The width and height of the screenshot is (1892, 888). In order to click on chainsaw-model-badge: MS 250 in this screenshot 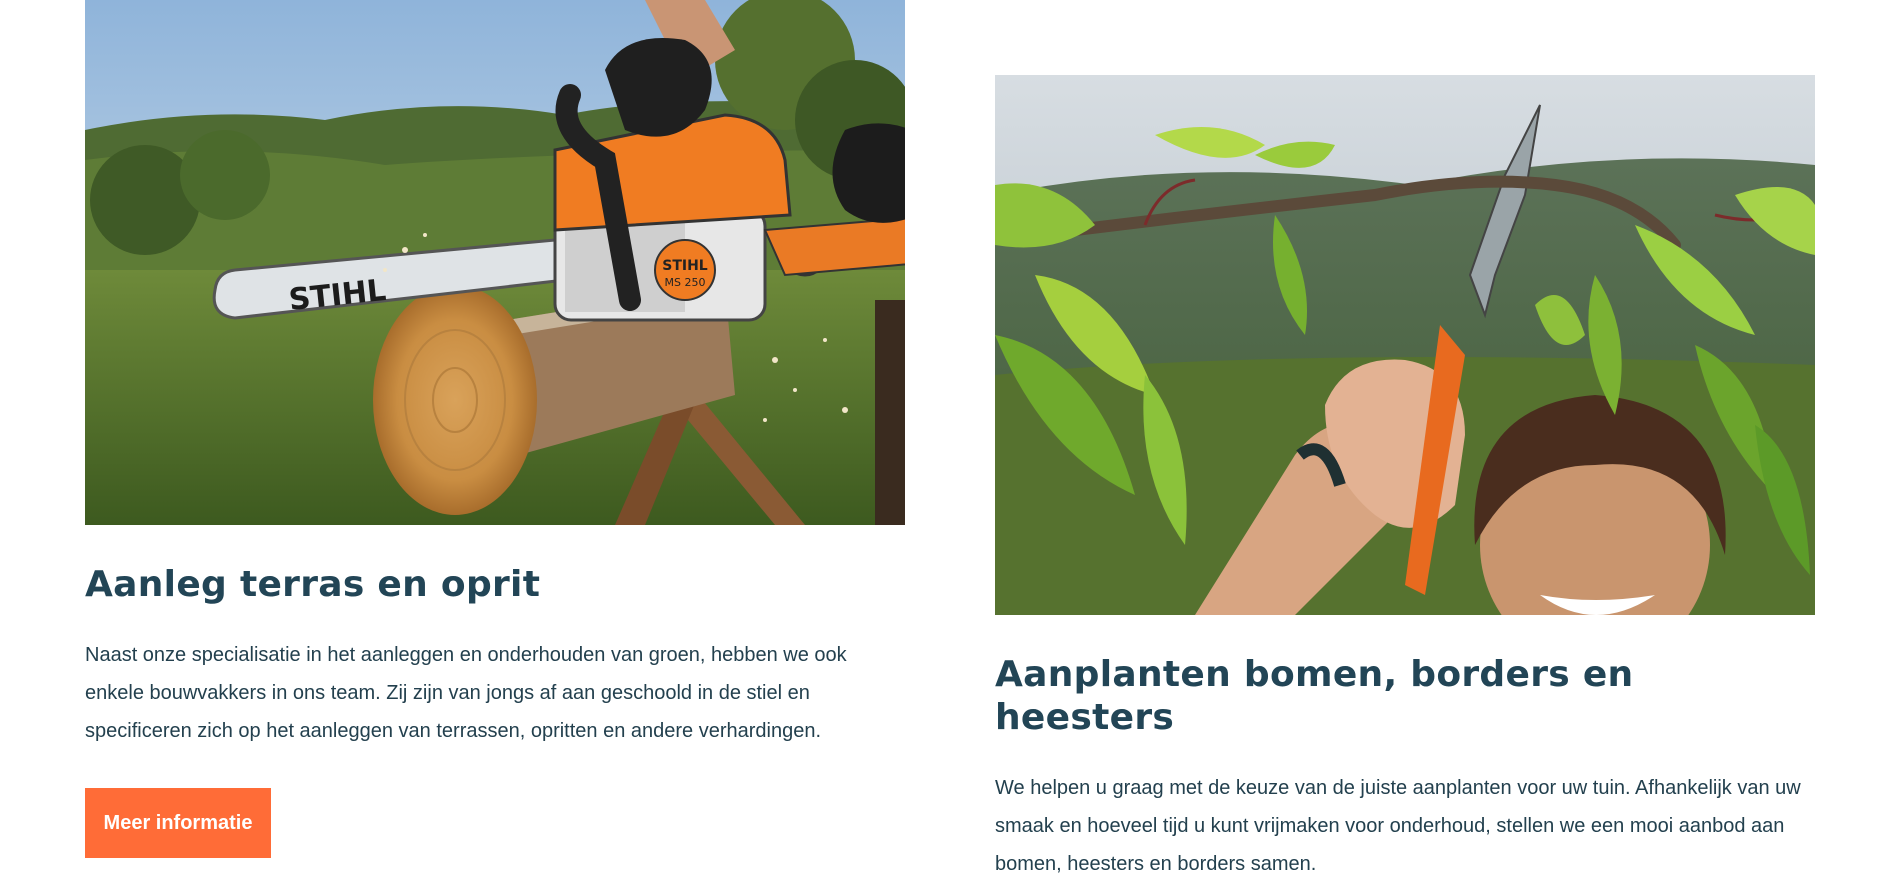, I will do `click(685, 282)`.